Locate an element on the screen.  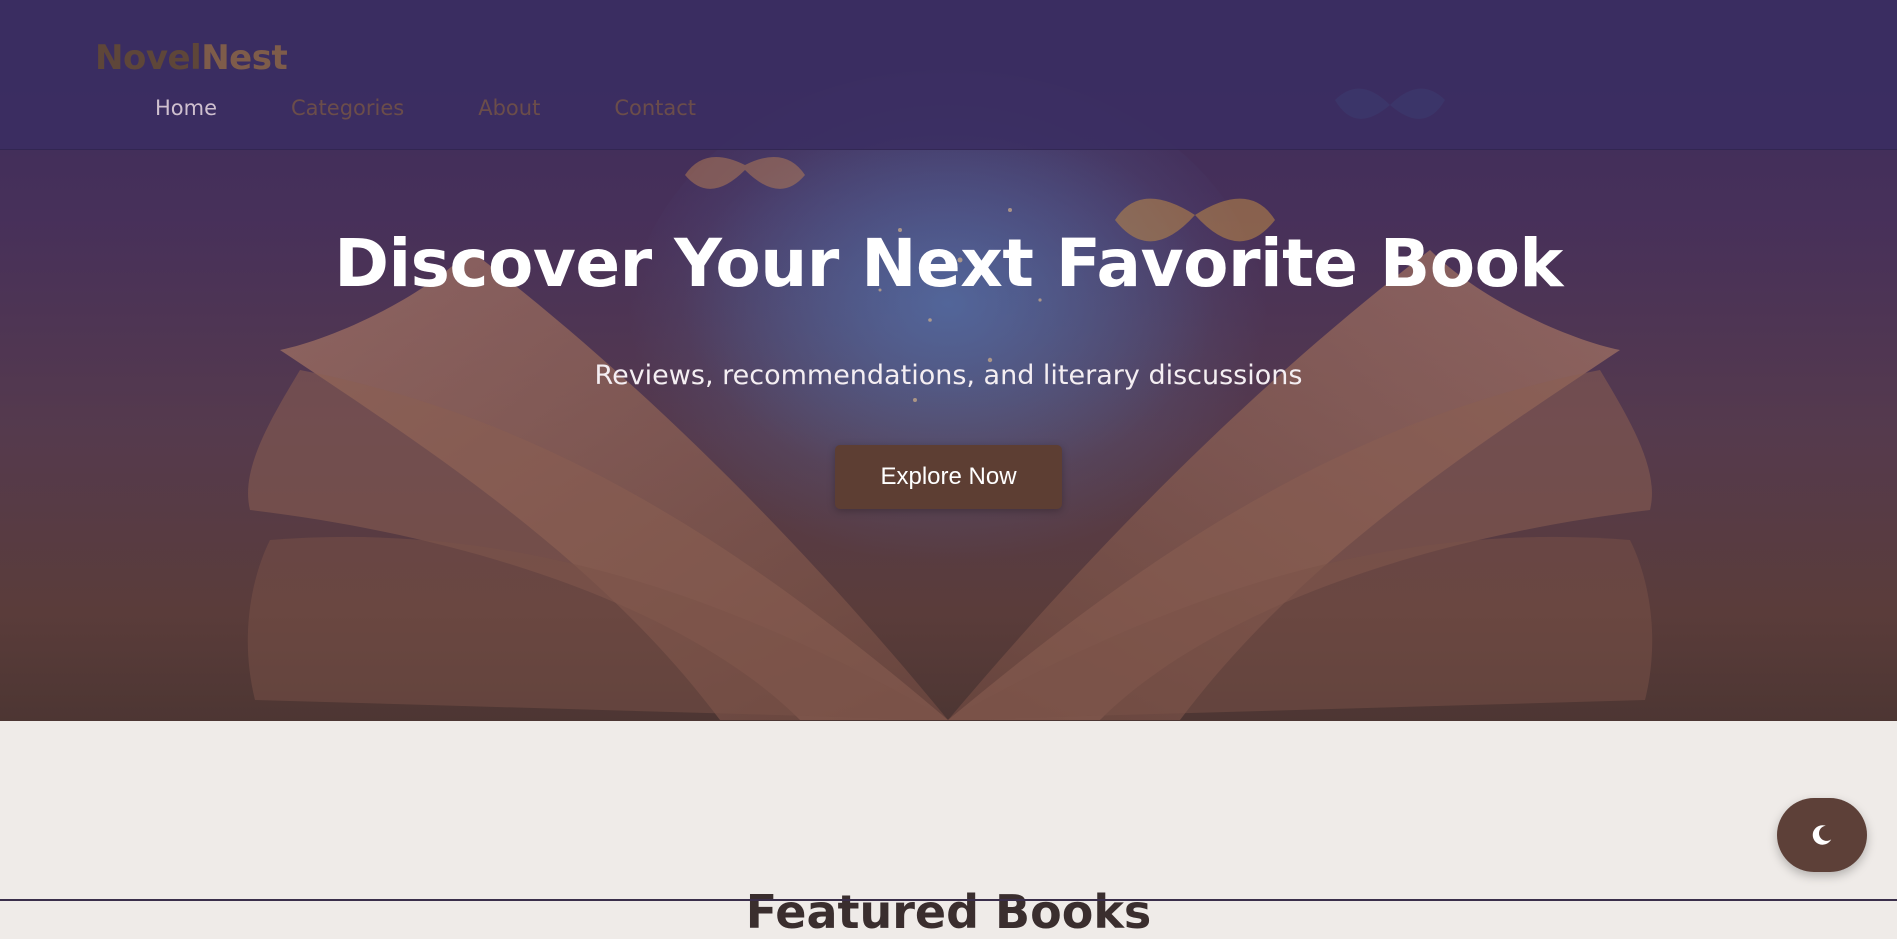
main-nav: Home Categories About Contact is located at coordinates (462, 108).